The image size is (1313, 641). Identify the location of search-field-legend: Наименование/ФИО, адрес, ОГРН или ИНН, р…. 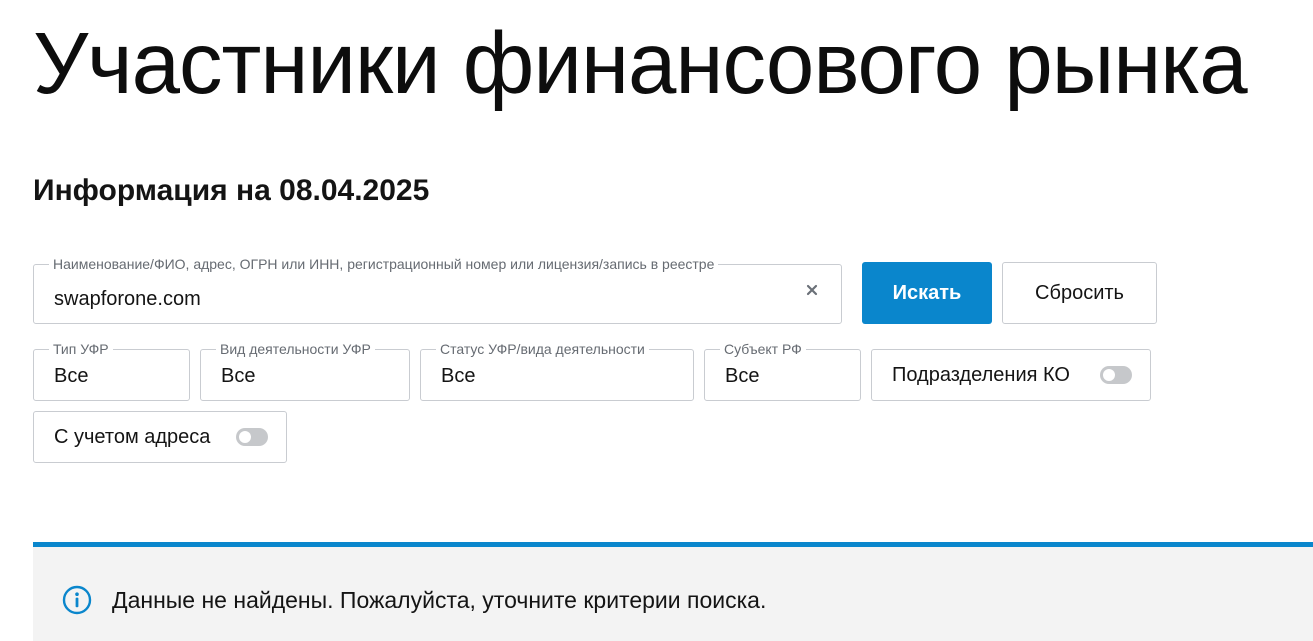
(384, 264).